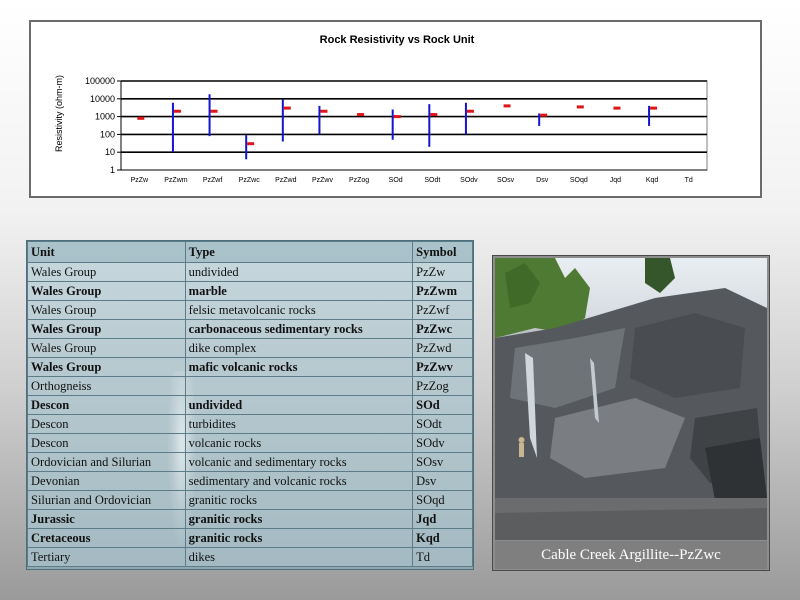 The image size is (800, 600). What do you see at coordinates (105, 117) in the screenshot?
I see `y-tick-label: 1000` at bounding box center [105, 117].